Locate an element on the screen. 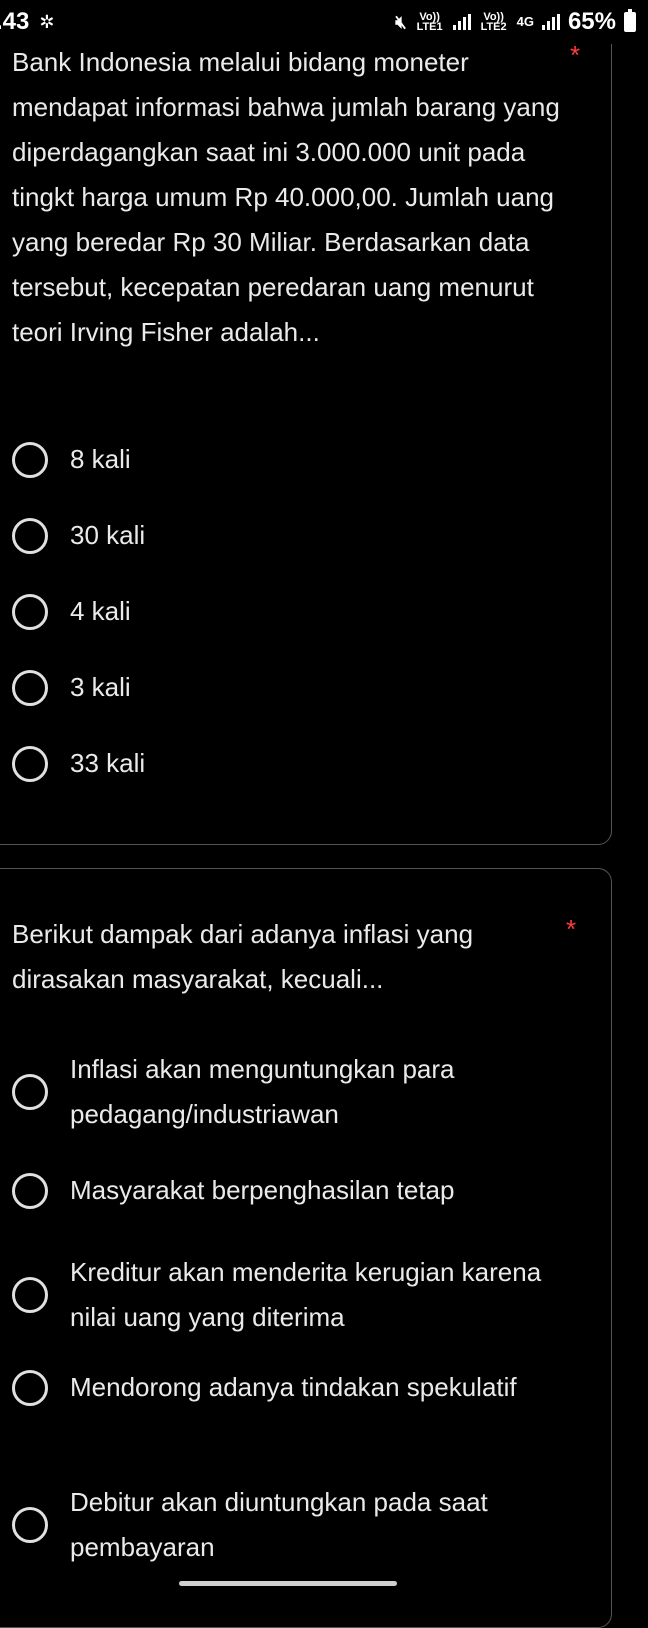  sim1-label: Vo)) LTE1 is located at coordinates (429, 22).